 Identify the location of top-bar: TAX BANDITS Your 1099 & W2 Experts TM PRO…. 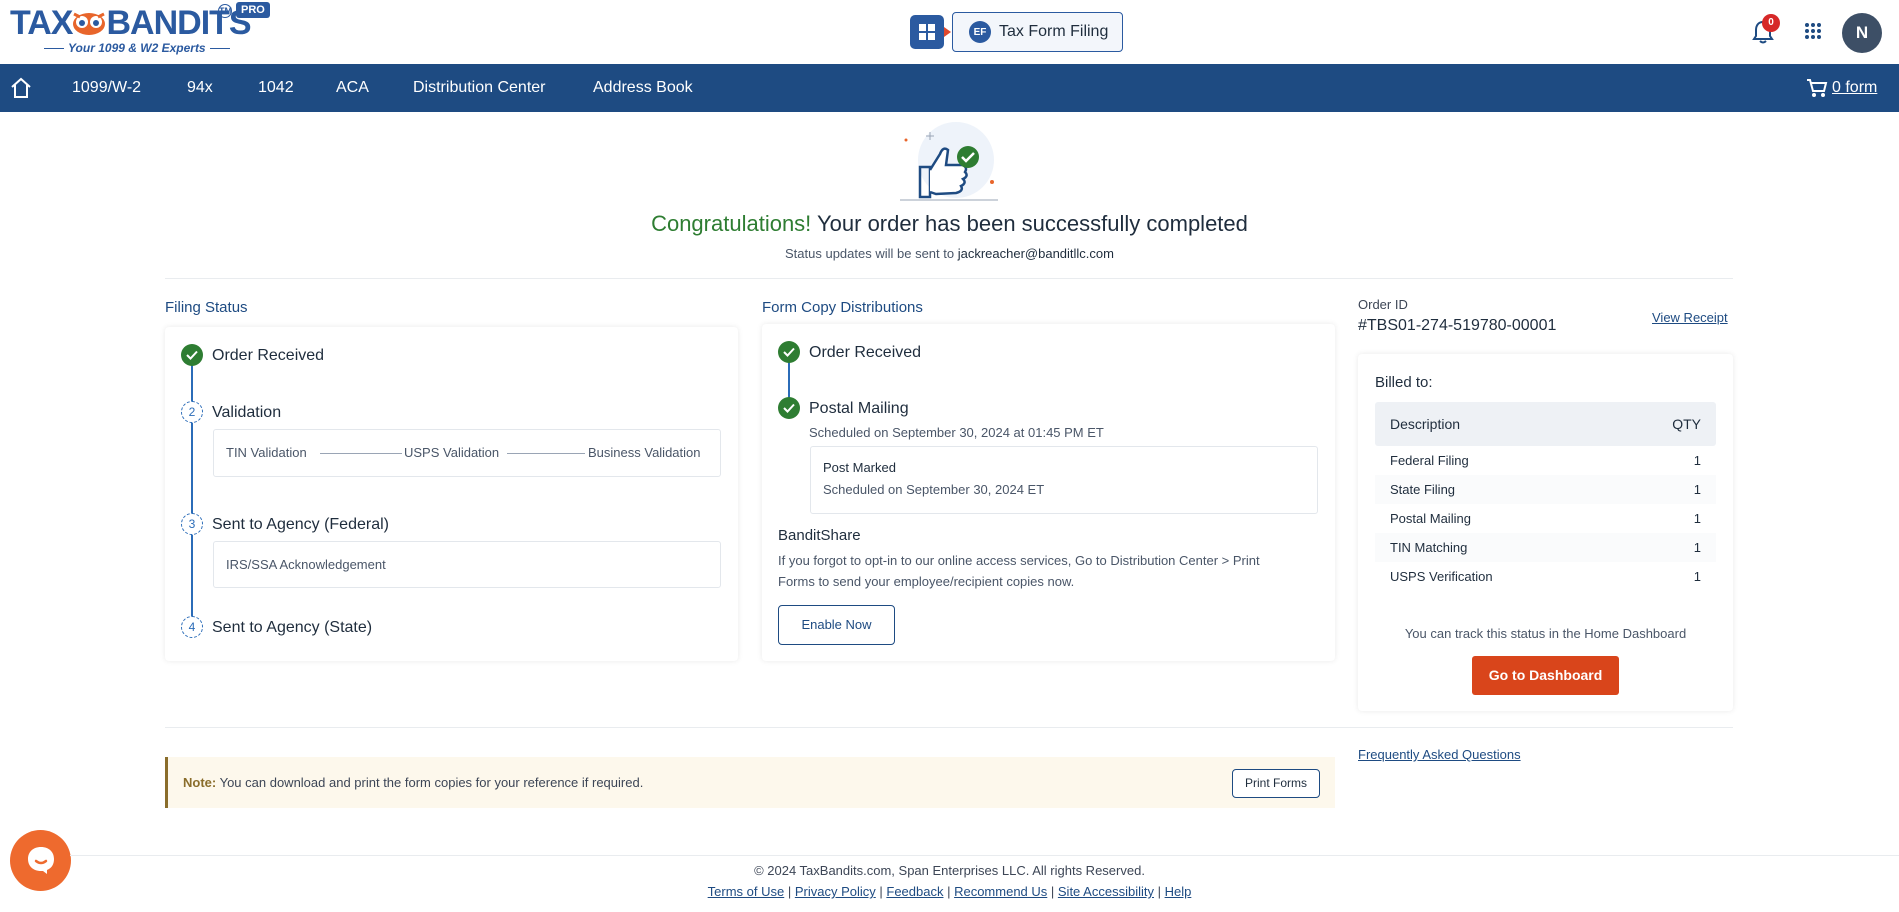
(949, 32).